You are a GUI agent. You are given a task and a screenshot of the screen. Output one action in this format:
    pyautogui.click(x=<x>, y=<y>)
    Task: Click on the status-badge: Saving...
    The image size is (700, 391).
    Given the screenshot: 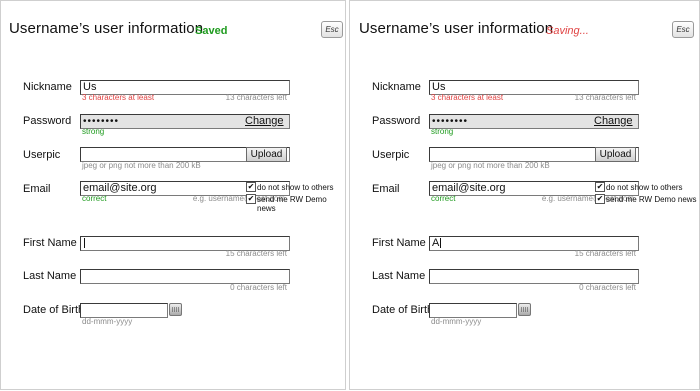 What is the action you would take?
    pyautogui.click(x=567, y=31)
    